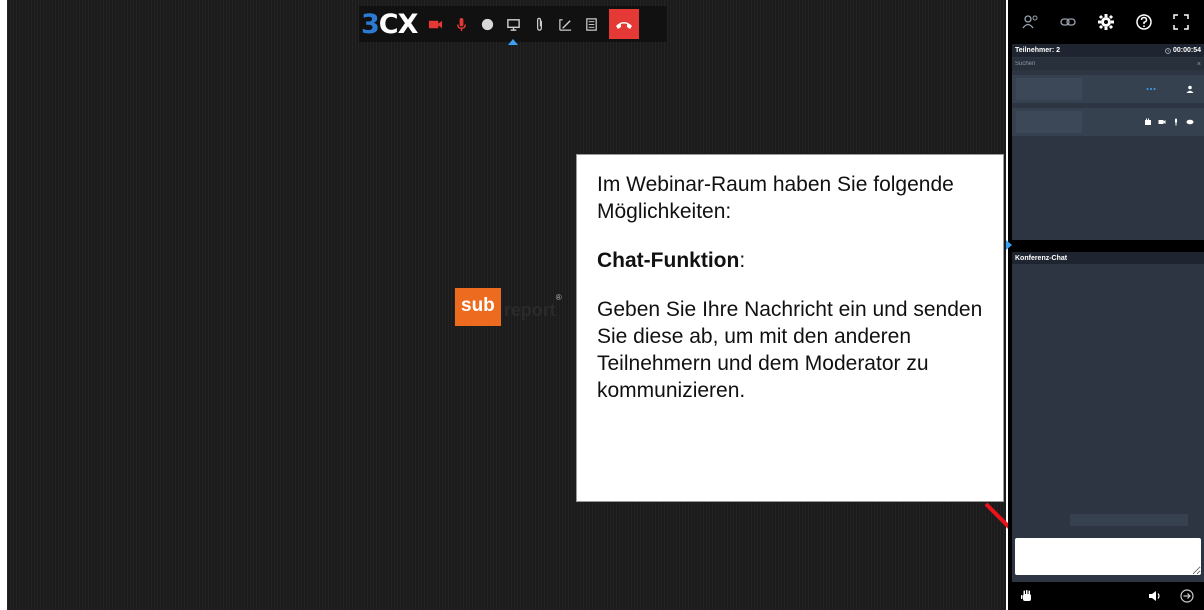 The width and height of the screenshot is (1204, 610). Describe the element at coordinates (558, 297) in the screenshot. I see `logo-registered-mark: ®` at that location.